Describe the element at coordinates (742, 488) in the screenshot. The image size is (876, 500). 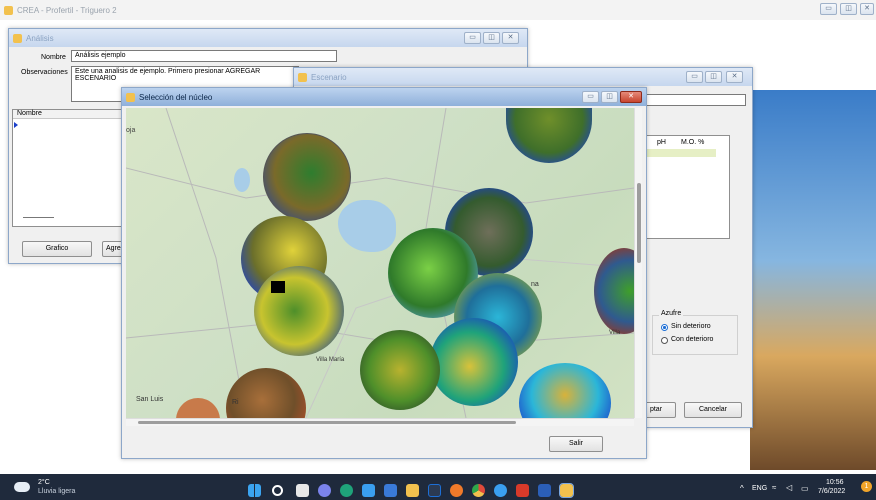
I see `tray-chevron-icon: ^` at that location.